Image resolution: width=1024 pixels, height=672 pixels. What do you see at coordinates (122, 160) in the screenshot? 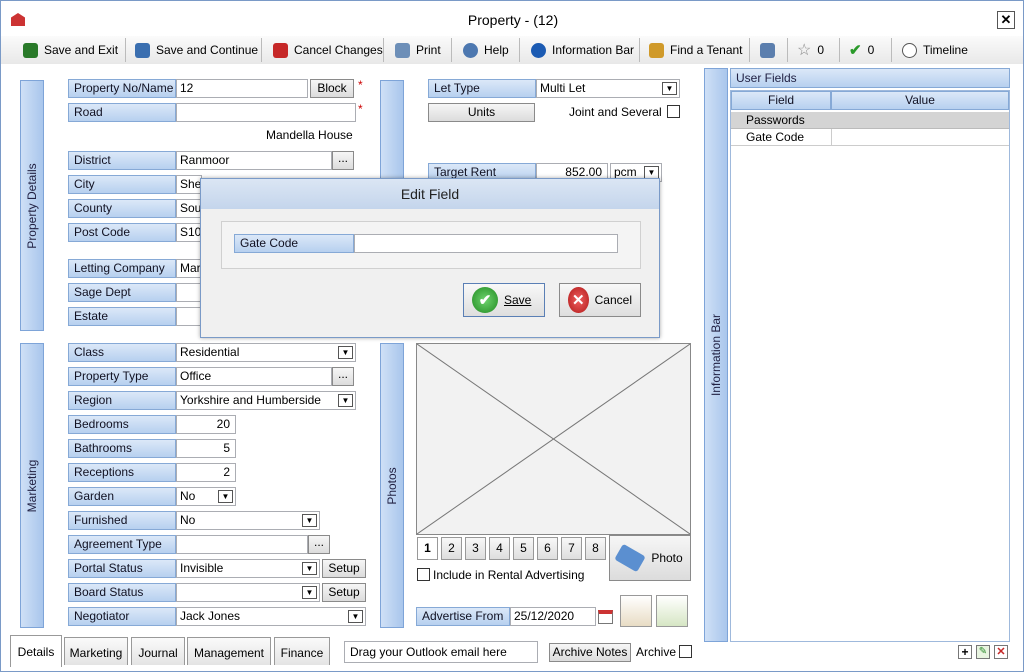
I see `district-label: District` at bounding box center [122, 160].